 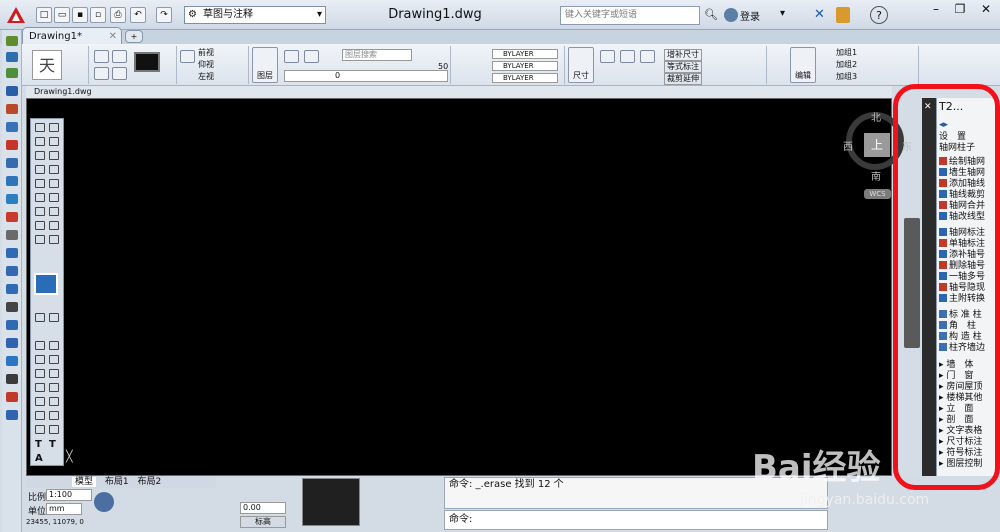 I want to click on add-dimension-button: 增补尺寸, so click(x=683, y=55).